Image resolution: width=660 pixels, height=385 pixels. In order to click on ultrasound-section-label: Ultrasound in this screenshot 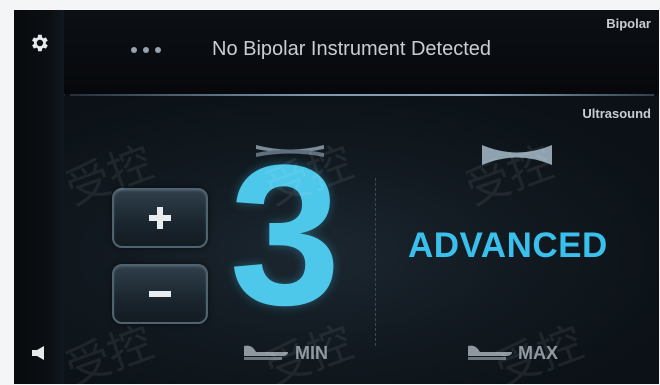, I will do `click(616, 113)`.